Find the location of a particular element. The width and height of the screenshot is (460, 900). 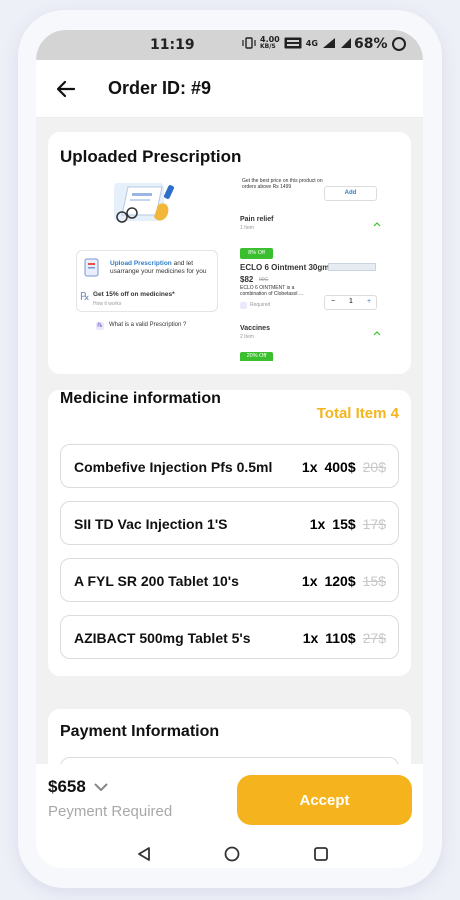

checkout-footer: $658 Peyment Required Accept is located at coordinates (229, 816).